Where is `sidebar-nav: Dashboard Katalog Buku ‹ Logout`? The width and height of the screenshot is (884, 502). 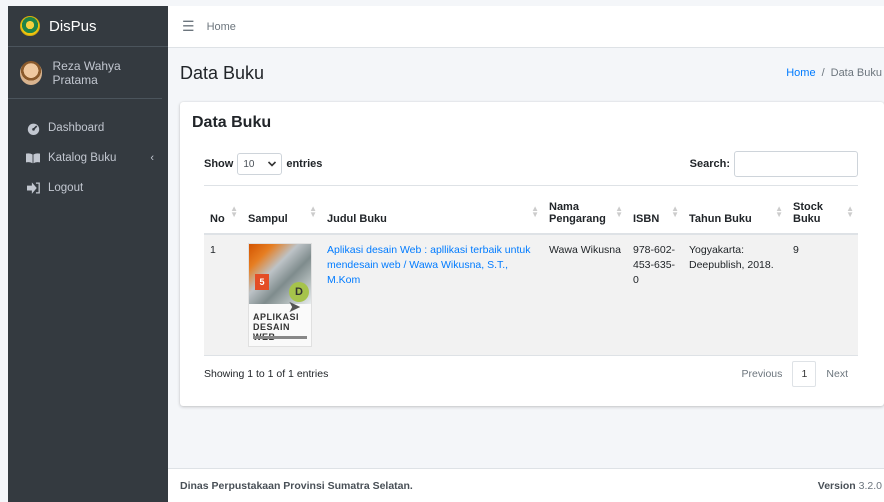 sidebar-nav: Dashboard Katalog Buku ‹ Logout is located at coordinates (88, 151).